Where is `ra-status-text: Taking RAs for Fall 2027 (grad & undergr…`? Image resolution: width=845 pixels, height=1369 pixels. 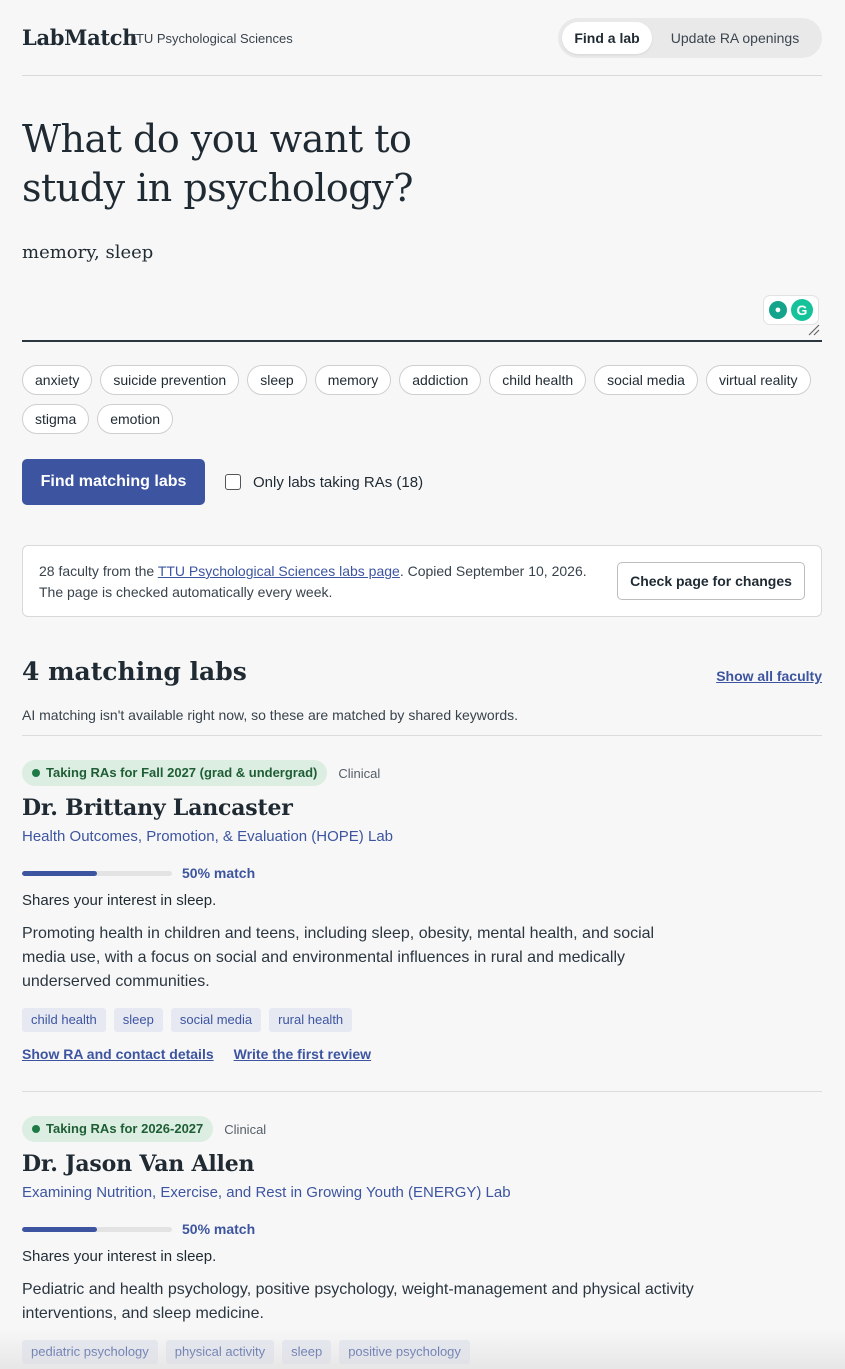
ra-status-text: Taking RAs for Fall 2027 (grad & undergr… is located at coordinates (182, 772).